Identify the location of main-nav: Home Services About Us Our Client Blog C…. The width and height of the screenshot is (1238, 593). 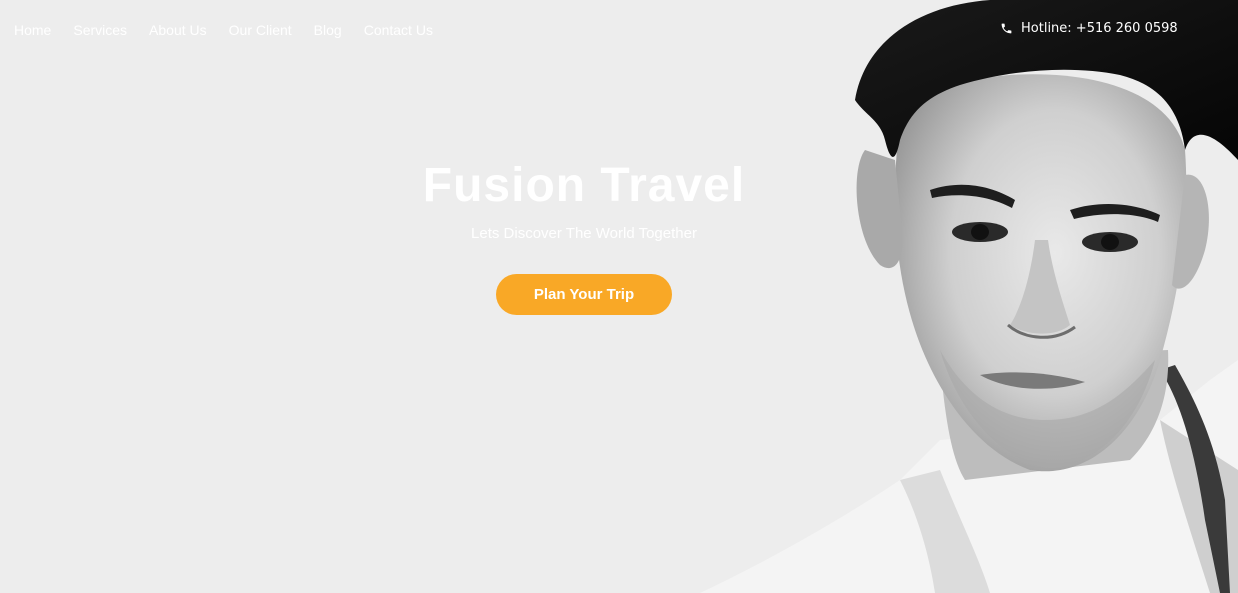
(234, 30).